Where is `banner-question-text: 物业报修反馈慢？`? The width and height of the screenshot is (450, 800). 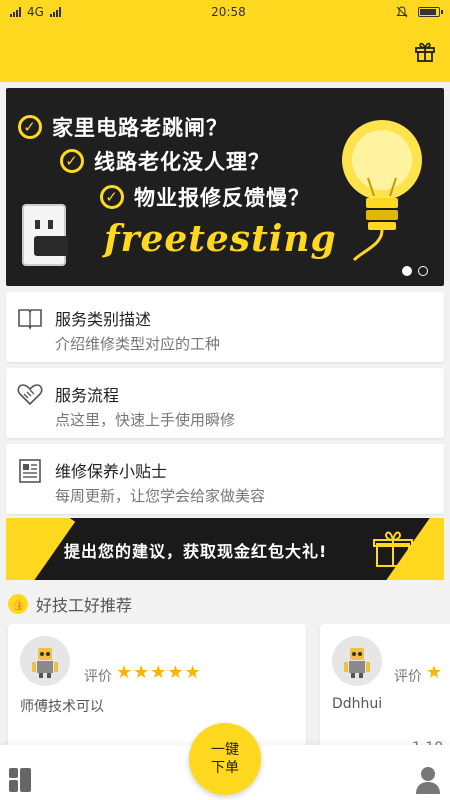
banner-question-text: 物业报修反馈慢？ is located at coordinates (222, 198).